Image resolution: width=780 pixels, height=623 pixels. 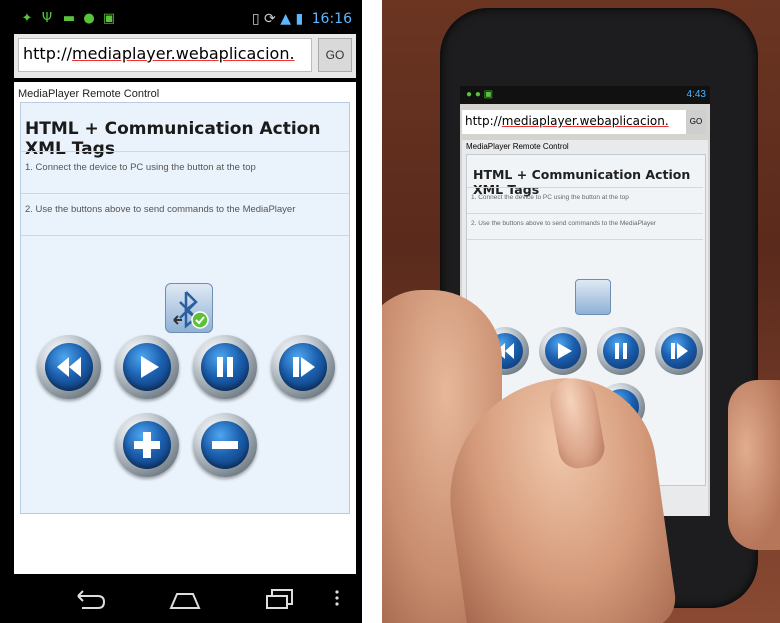 What do you see at coordinates (593, 297) in the screenshot?
I see `photo-bluetooth-icon` at bounding box center [593, 297].